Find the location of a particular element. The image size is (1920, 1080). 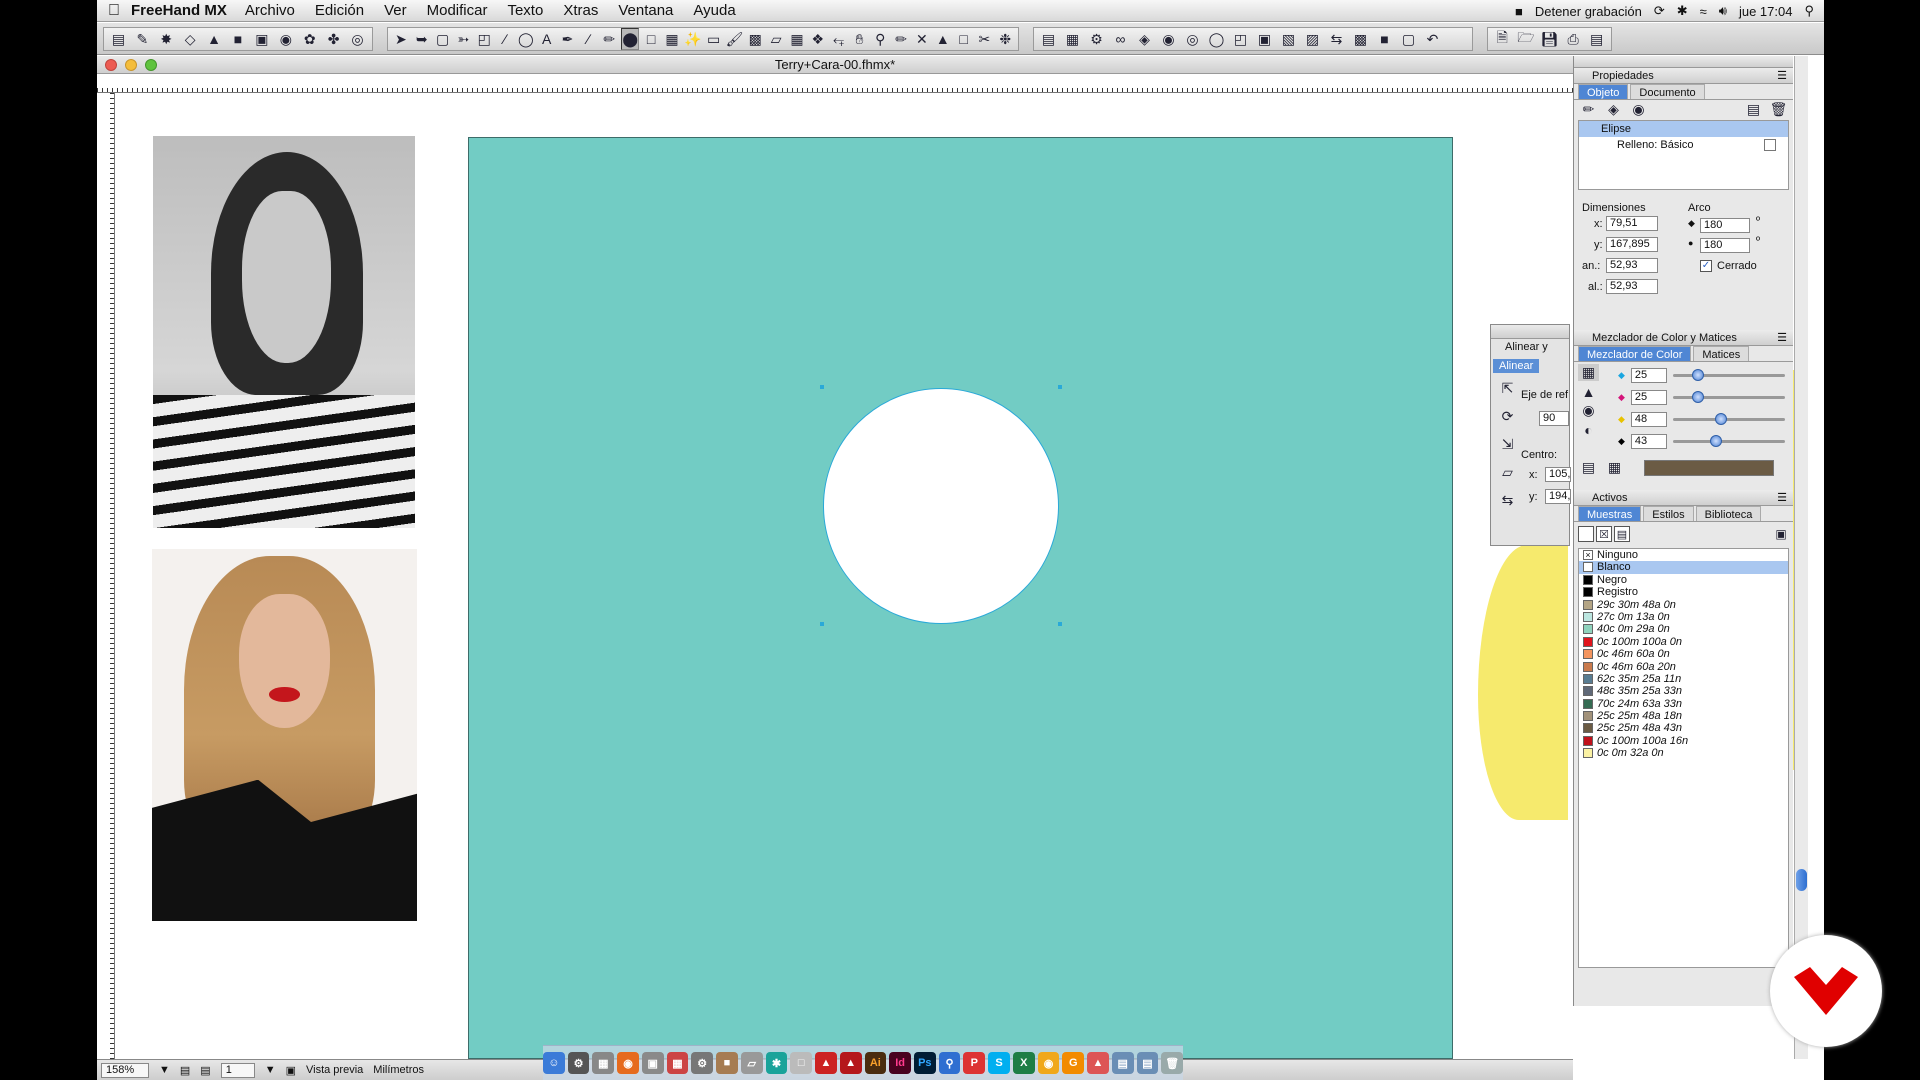

ellipse-tool-icon: ⬤ is located at coordinates (630, 39).